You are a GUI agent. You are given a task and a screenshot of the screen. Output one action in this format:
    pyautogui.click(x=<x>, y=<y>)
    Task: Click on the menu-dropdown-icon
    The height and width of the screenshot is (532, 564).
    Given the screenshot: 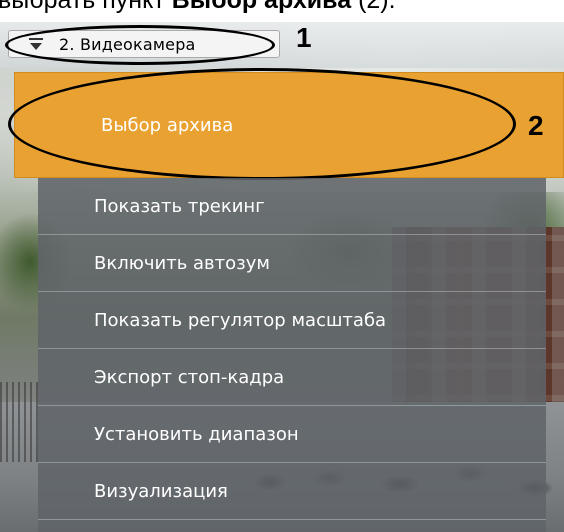 What is the action you would take?
    pyautogui.click(x=37, y=44)
    